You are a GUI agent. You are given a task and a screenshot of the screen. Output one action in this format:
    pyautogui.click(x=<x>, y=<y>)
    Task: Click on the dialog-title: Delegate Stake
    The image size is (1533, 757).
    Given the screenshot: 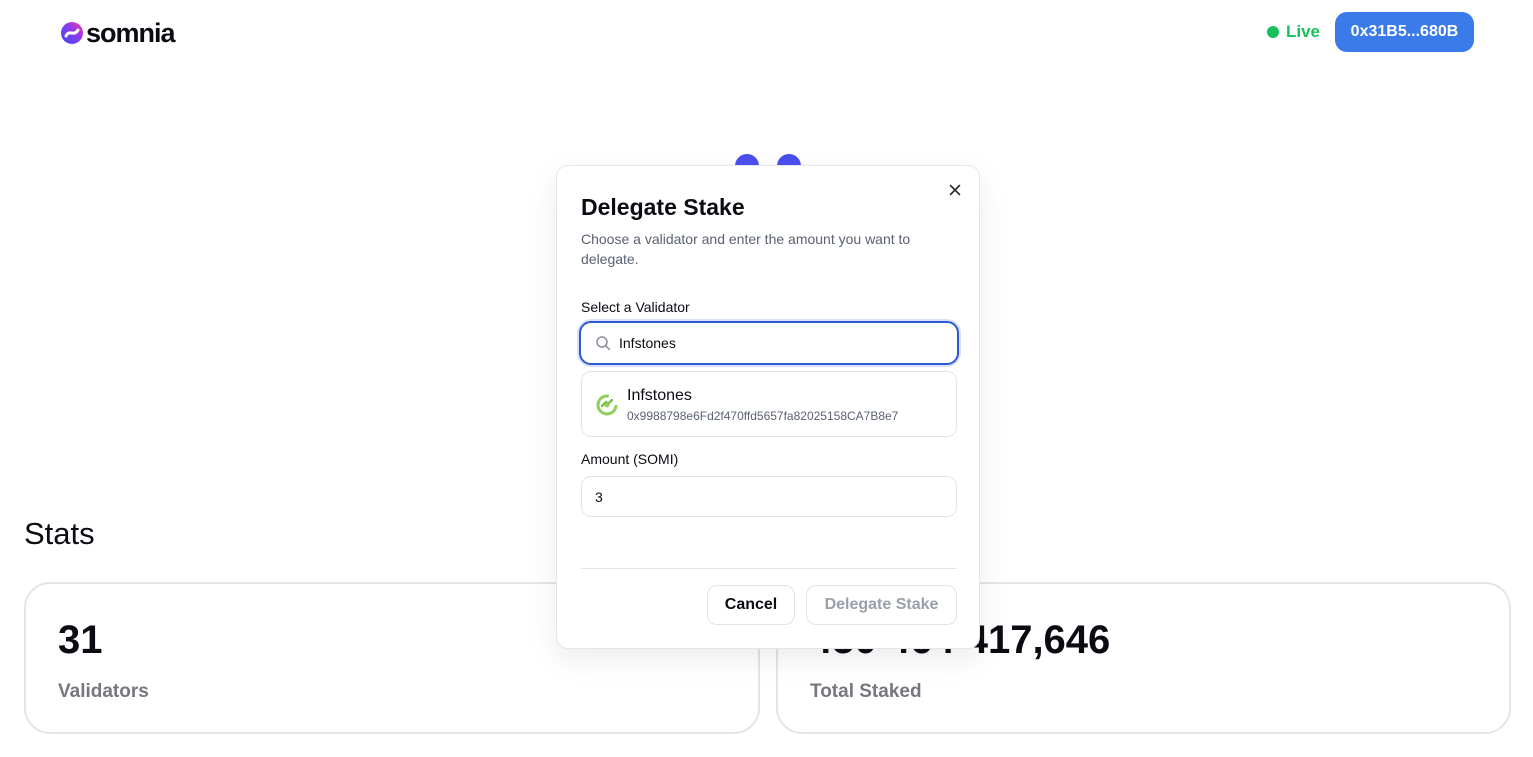 What is the action you would take?
    pyautogui.click(x=663, y=207)
    